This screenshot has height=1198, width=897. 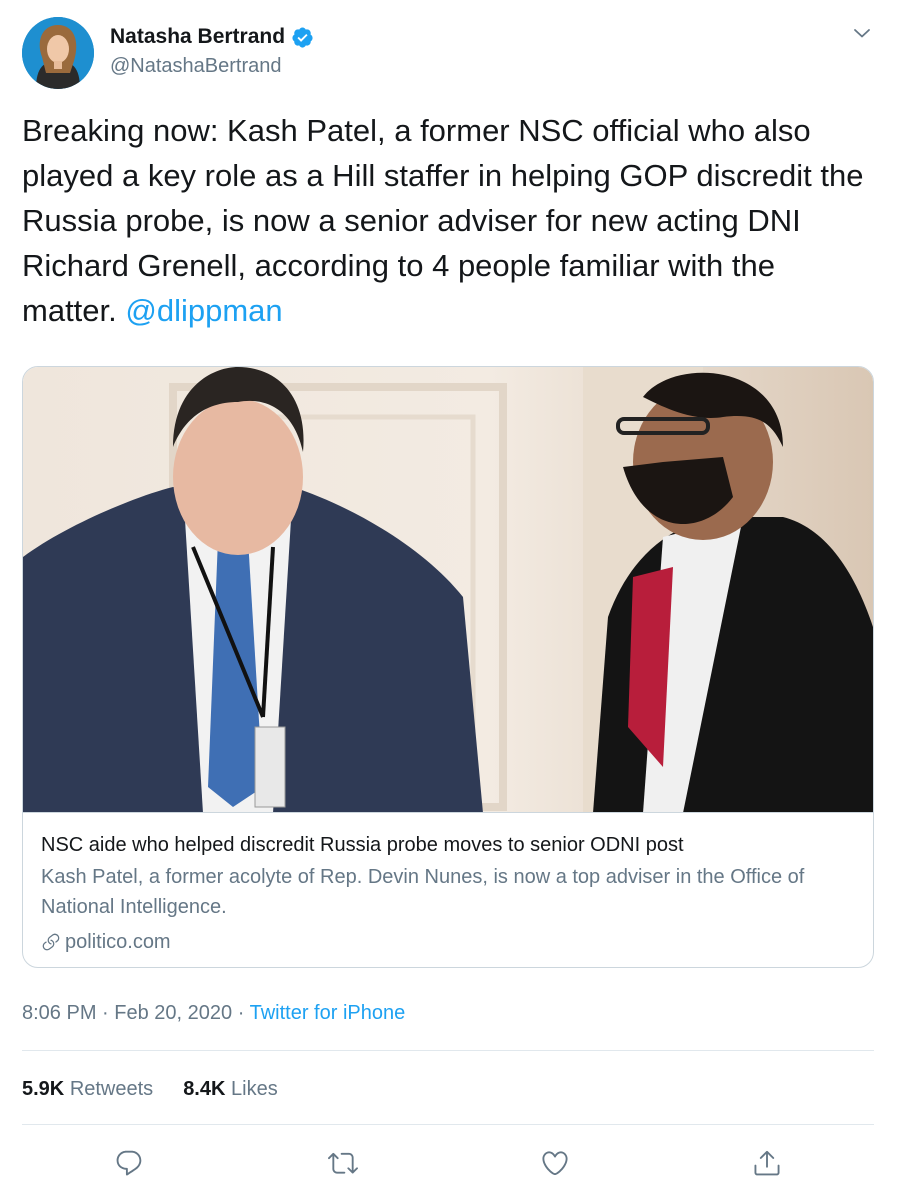 I want to click on likes-stat: 8.4K Likes, so click(x=230, y=1089).